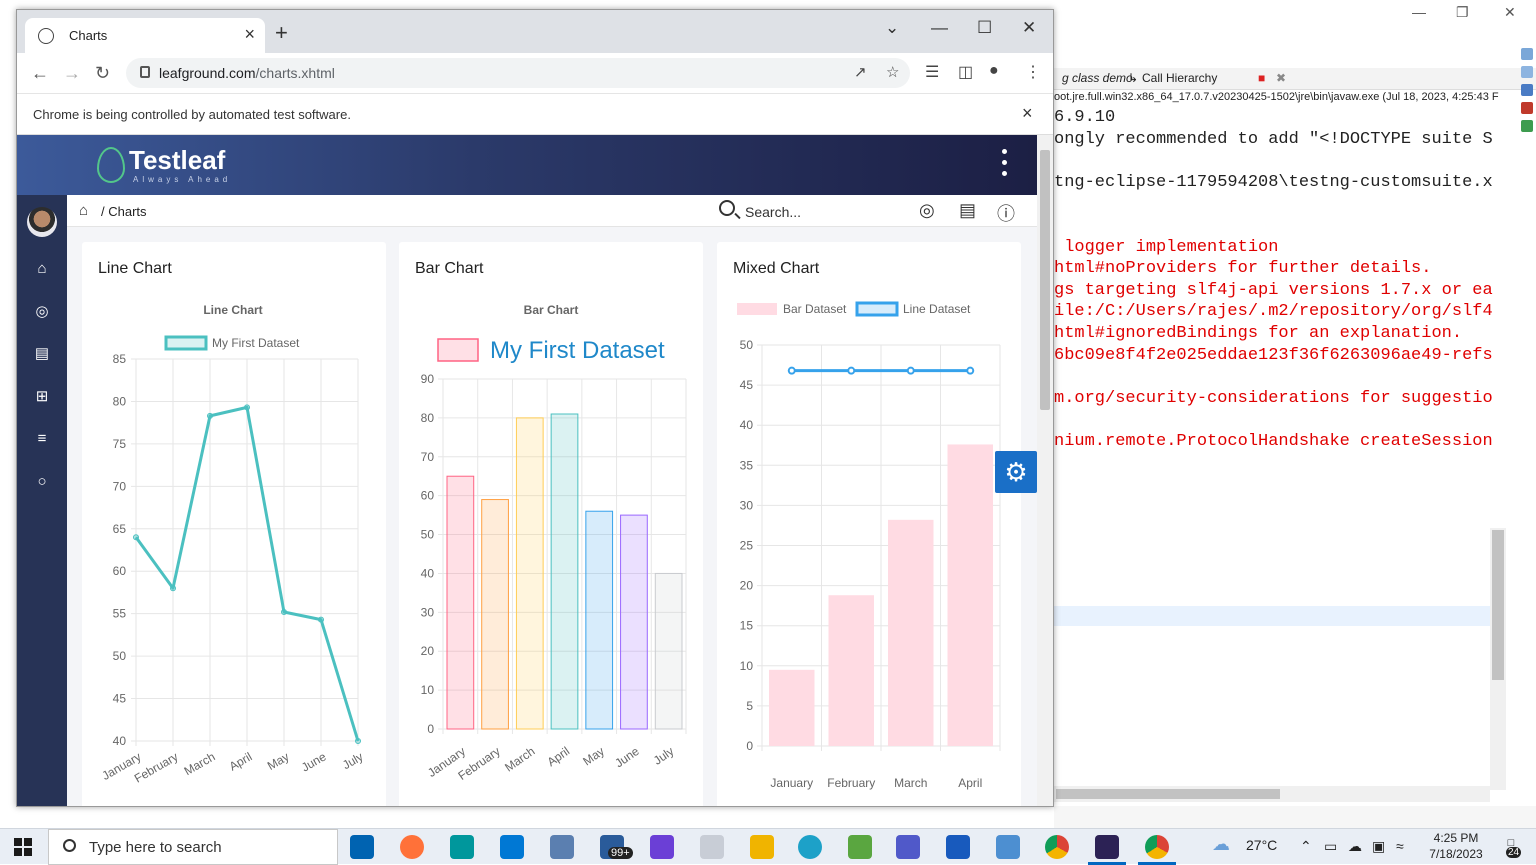 The height and width of the screenshot is (865, 1536). Describe the element at coordinates (1029, 28) in the screenshot. I see `close-window-button: ✕` at that location.